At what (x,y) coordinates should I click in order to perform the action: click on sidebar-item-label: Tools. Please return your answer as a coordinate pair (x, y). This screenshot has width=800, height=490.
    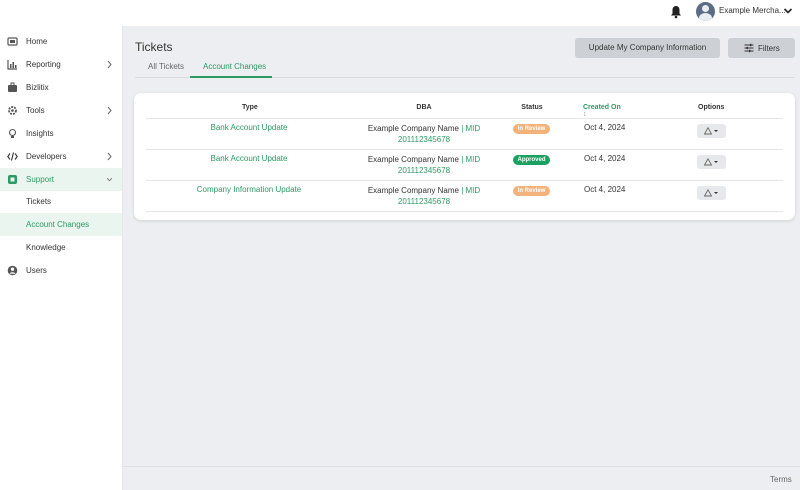
    Looking at the image, I should click on (35, 110).